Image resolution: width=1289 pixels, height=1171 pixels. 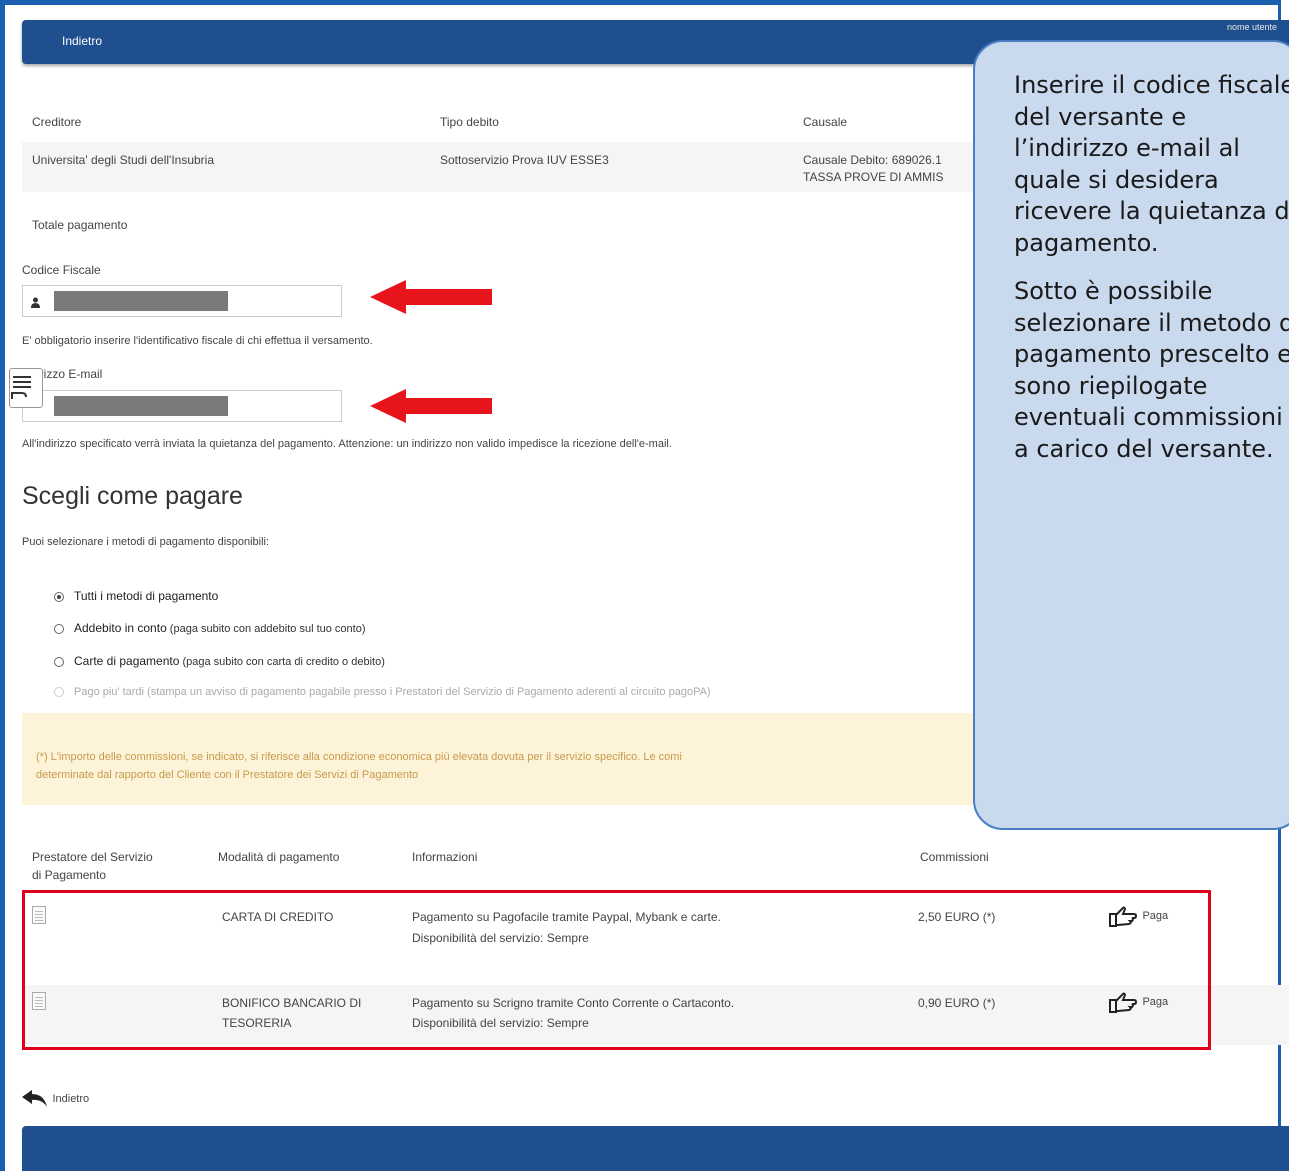 What do you see at coordinates (445, 857) in the screenshot?
I see `col-header-info: Informazioni` at bounding box center [445, 857].